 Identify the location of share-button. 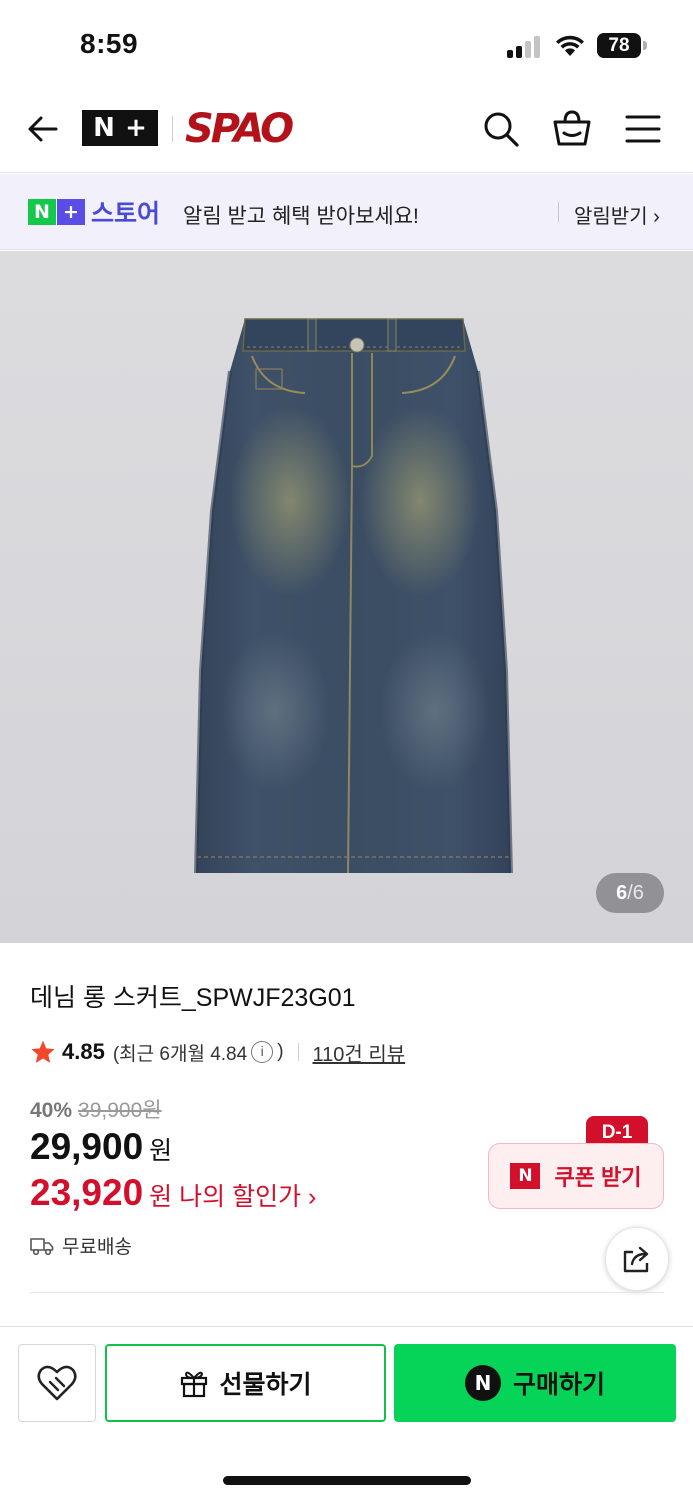
(637, 1259).